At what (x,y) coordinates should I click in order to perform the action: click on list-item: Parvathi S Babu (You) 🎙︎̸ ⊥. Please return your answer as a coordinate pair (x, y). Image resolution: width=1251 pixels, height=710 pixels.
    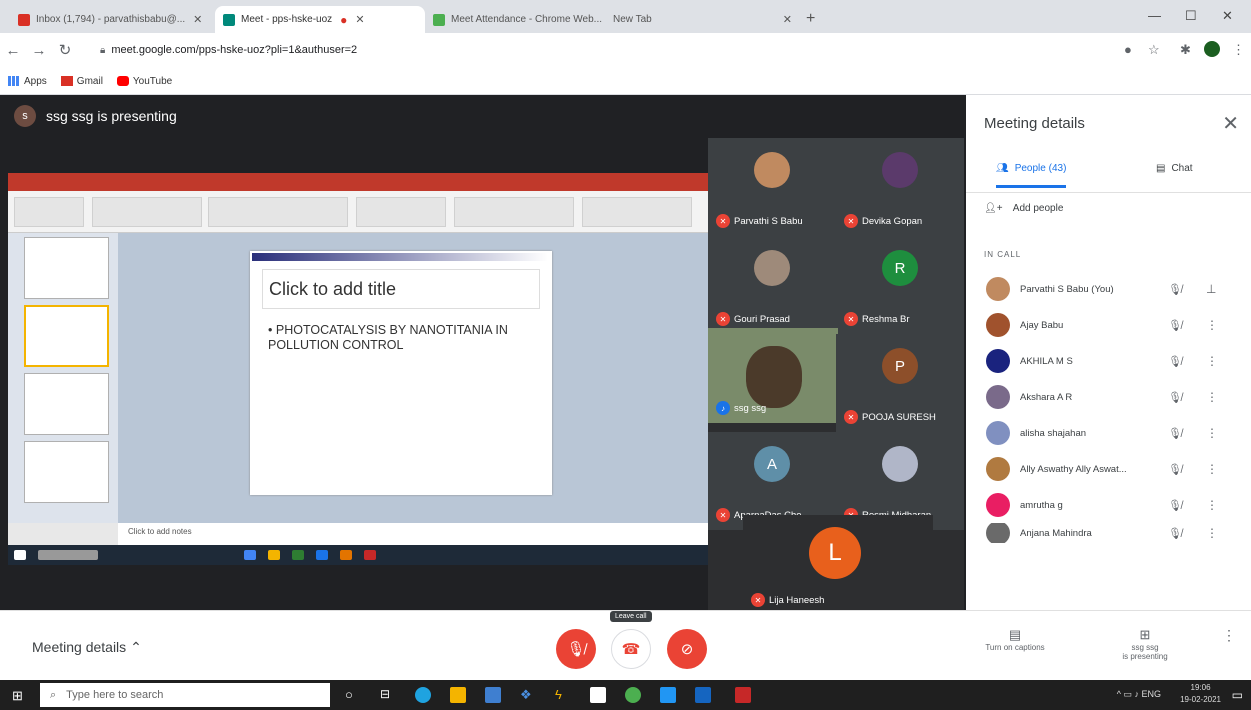
    Looking at the image, I should click on (1108, 289).